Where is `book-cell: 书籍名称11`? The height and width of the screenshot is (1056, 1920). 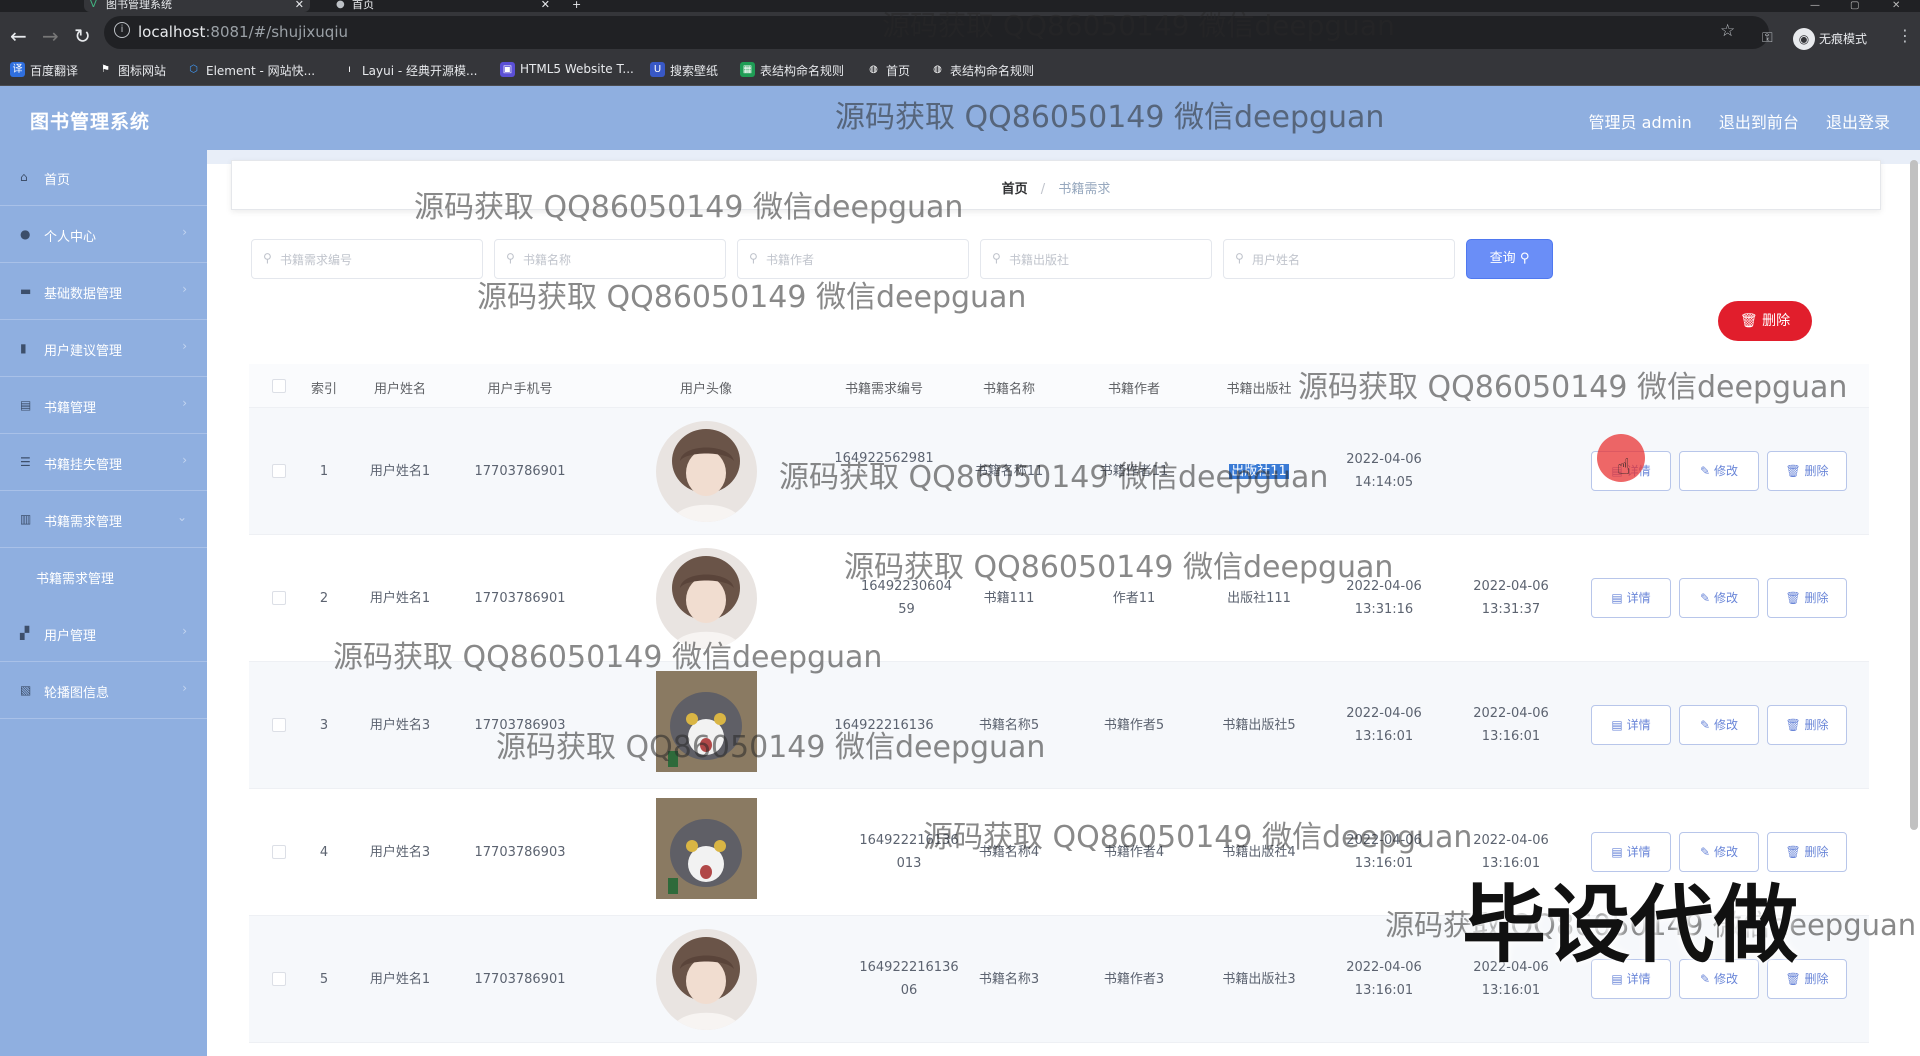
book-cell: 书籍名称11 is located at coordinates (1009, 471).